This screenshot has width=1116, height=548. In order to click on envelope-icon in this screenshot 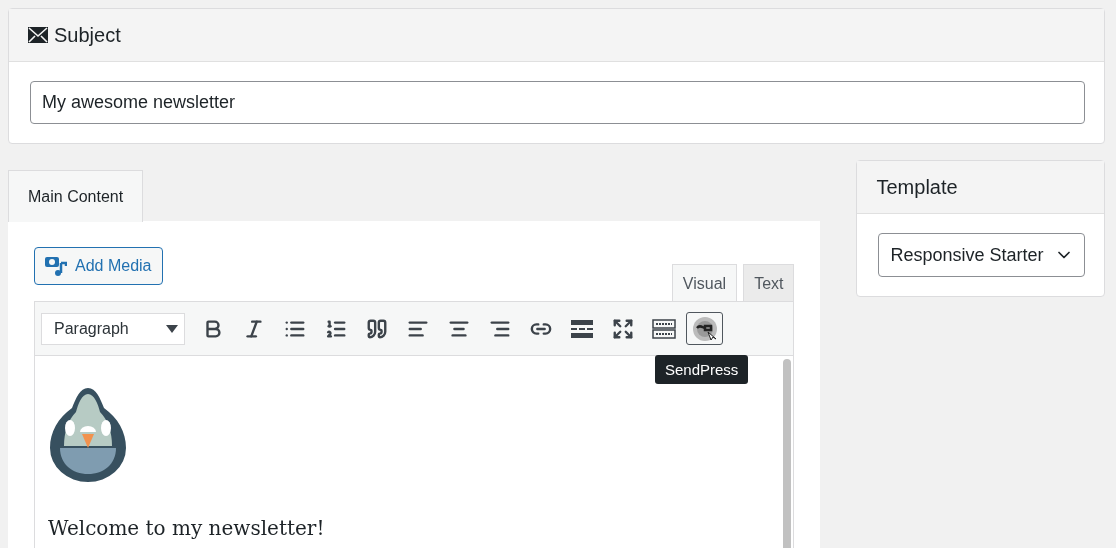, I will do `click(38, 35)`.